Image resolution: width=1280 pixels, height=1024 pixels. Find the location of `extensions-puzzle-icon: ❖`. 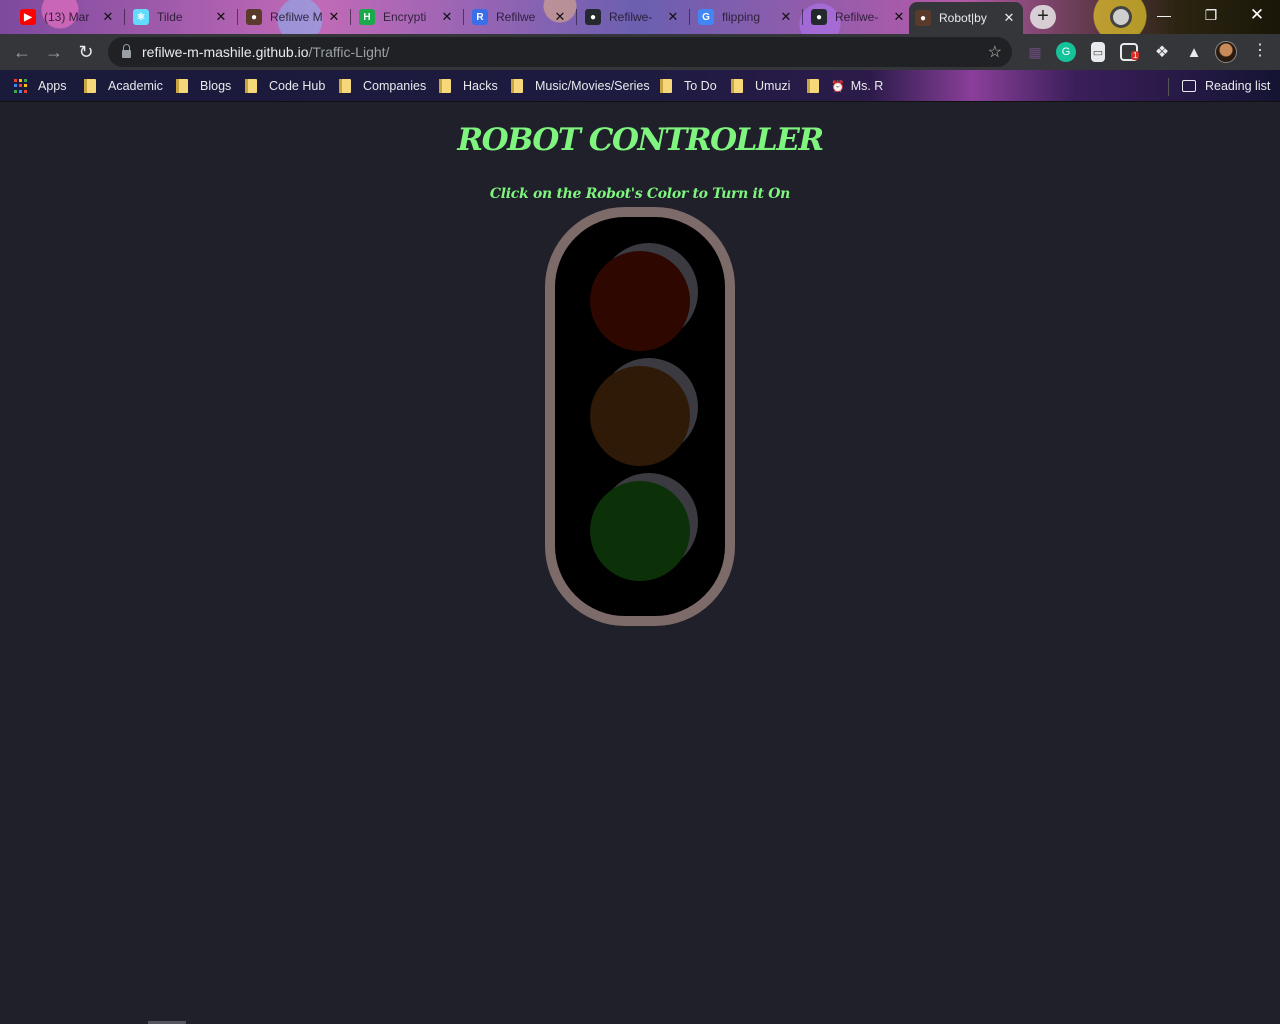

extensions-puzzle-icon: ❖ is located at coordinates (1162, 52).